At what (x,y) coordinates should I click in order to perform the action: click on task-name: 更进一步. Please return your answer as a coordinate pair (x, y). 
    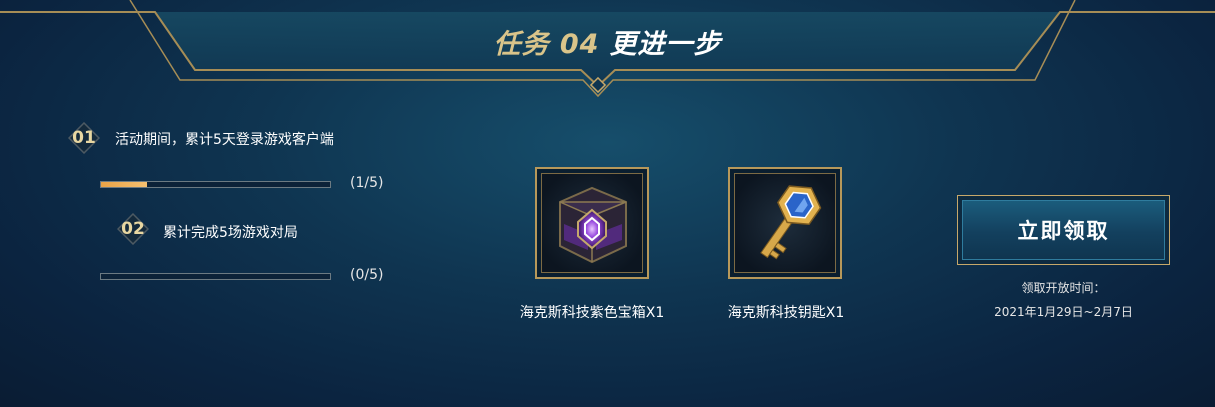
    Looking at the image, I should click on (665, 44).